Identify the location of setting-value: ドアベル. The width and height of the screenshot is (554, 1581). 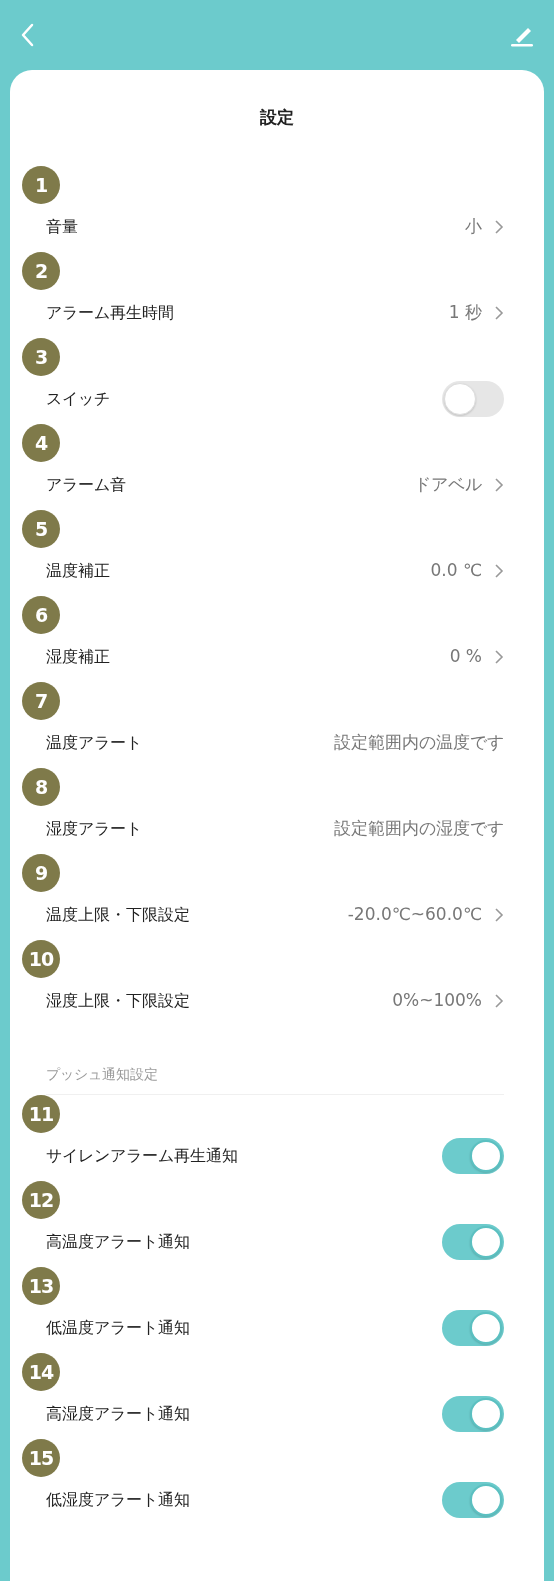
(448, 485).